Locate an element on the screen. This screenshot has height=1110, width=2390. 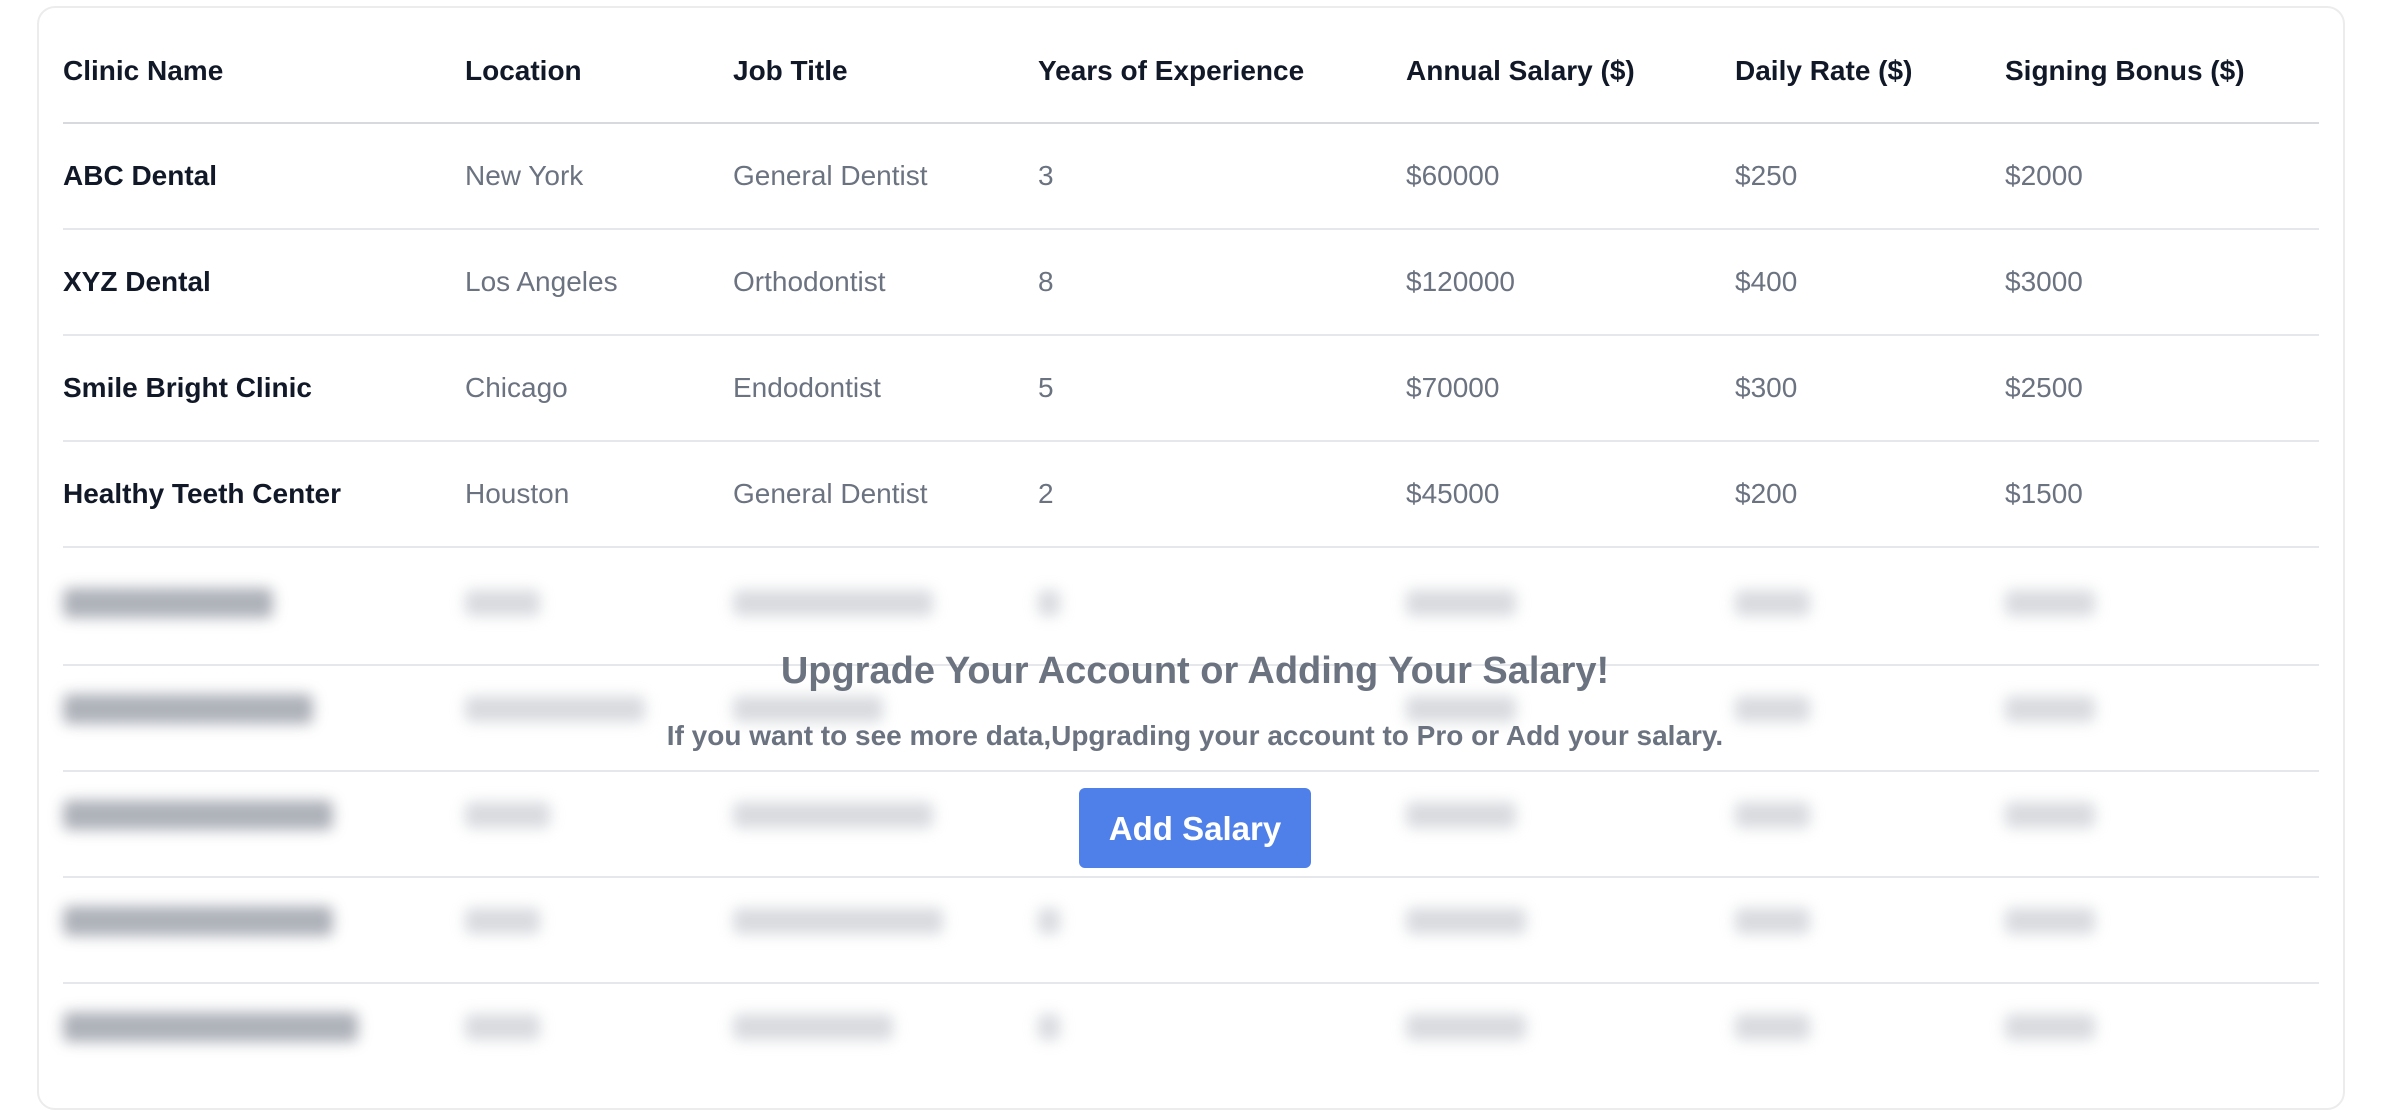
cell-signing-bonus: $3000 is located at coordinates (2162, 282).